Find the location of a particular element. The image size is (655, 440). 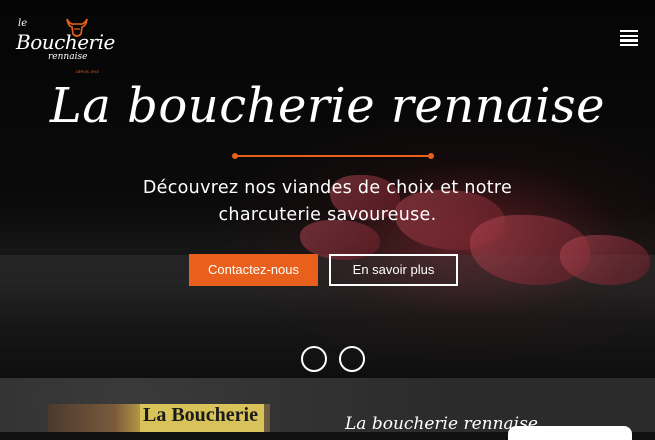

learn-more-button: En savoir plus is located at coordinates (393, 270).